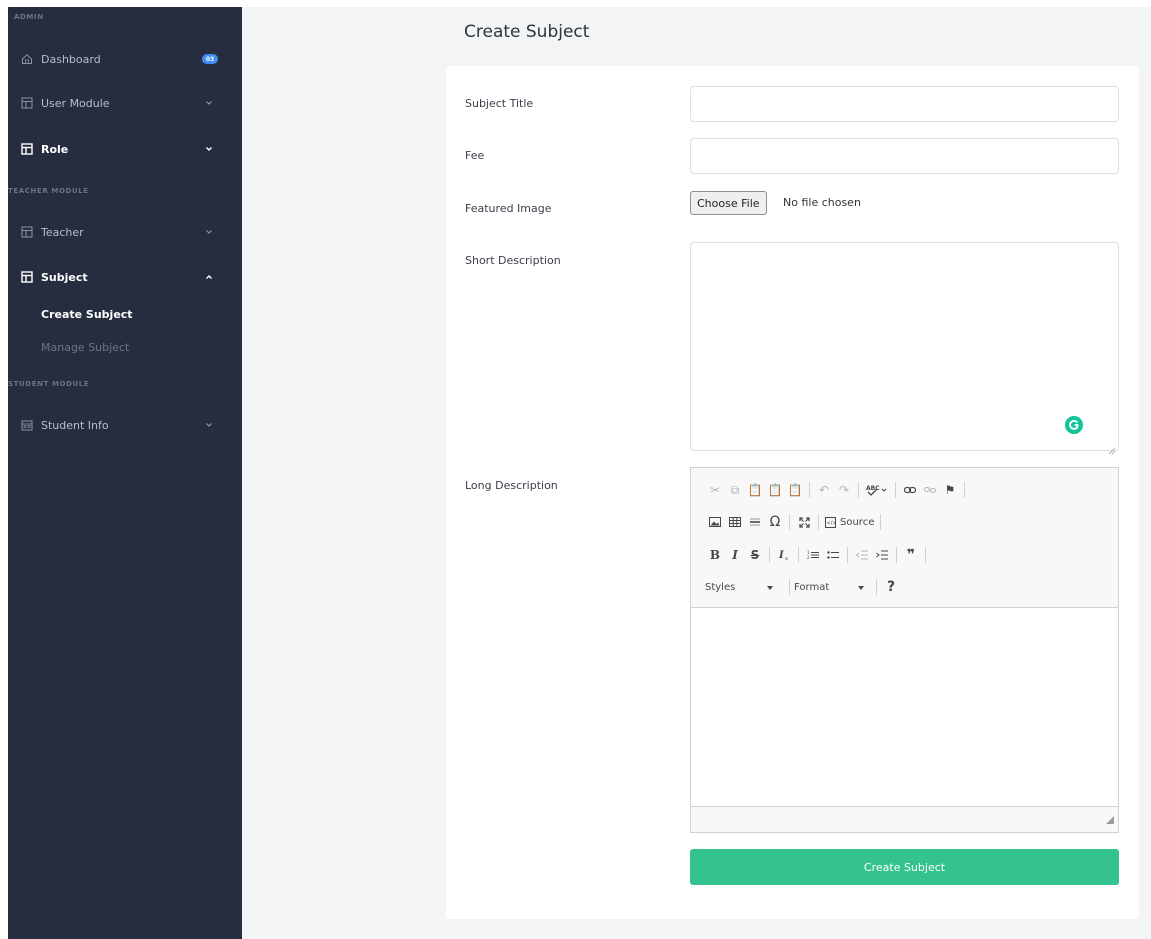  I want to click on toolbar-row-clipboard: ✂ ⧉ 📋 📋 📋 ↶ ↷ ABC ⚑, so click(837, 490).